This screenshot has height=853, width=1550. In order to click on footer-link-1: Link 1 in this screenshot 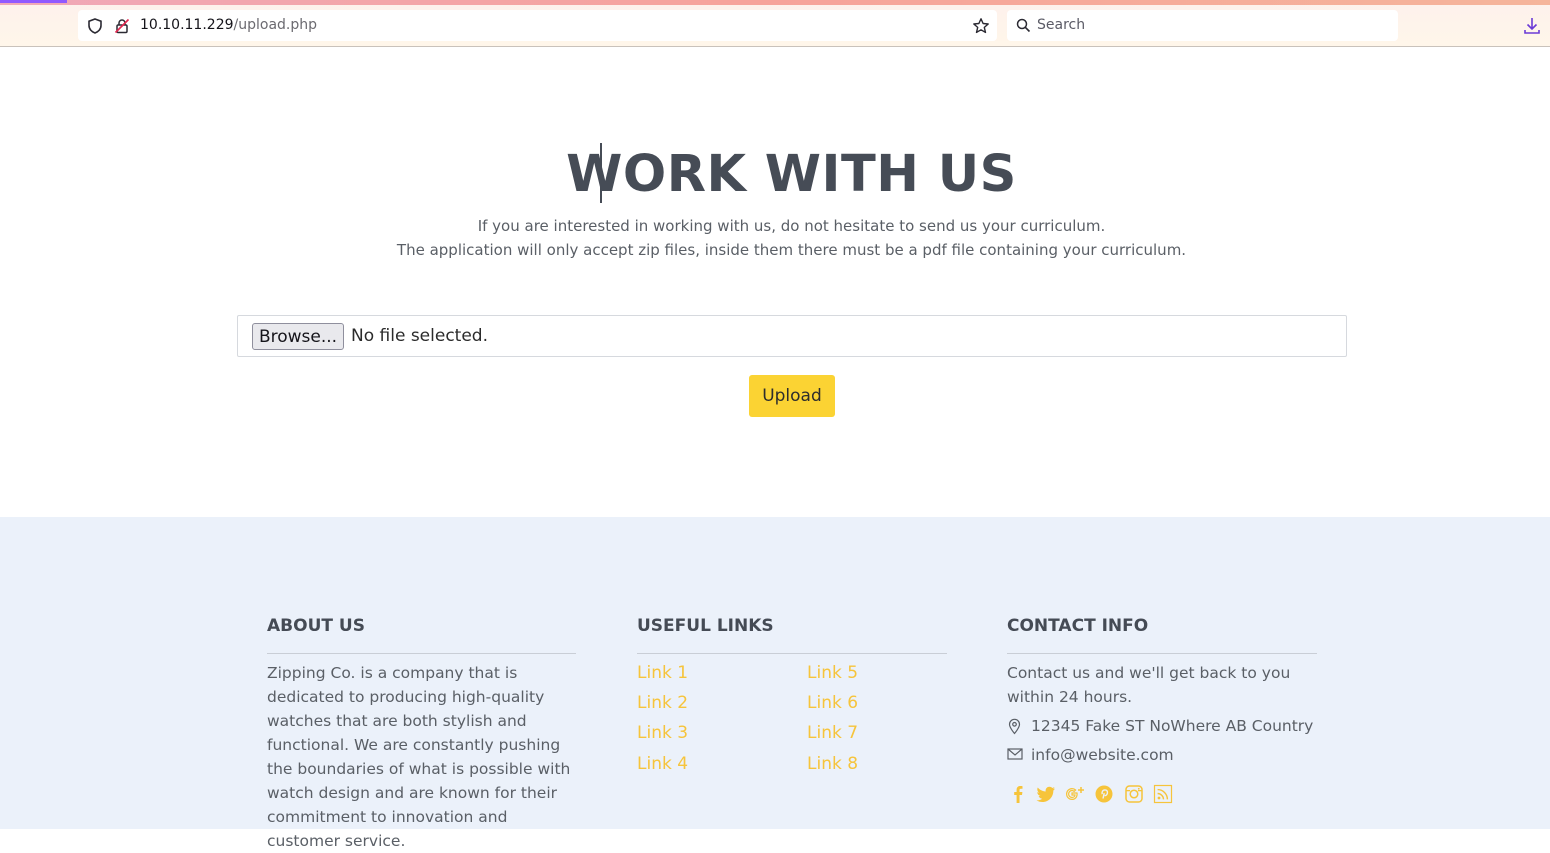, I will do `click(662, 673)`.